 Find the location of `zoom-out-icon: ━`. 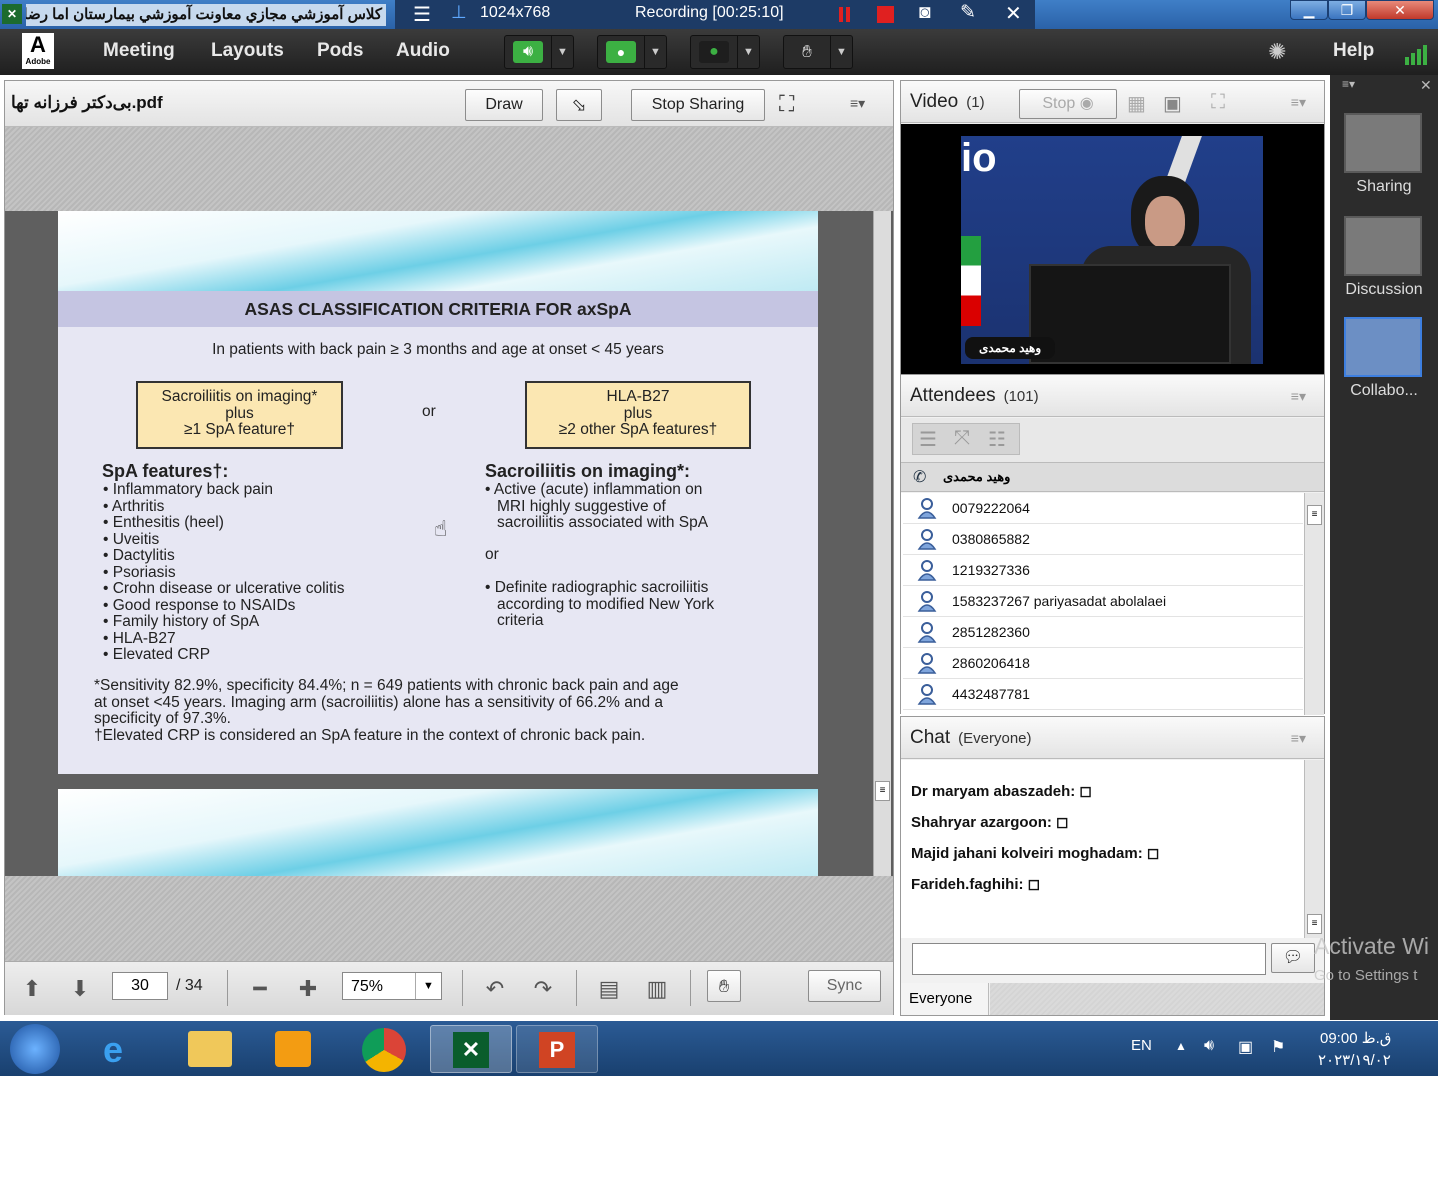

zoom-out-icon: ━ is located at coordinates (260, 989).